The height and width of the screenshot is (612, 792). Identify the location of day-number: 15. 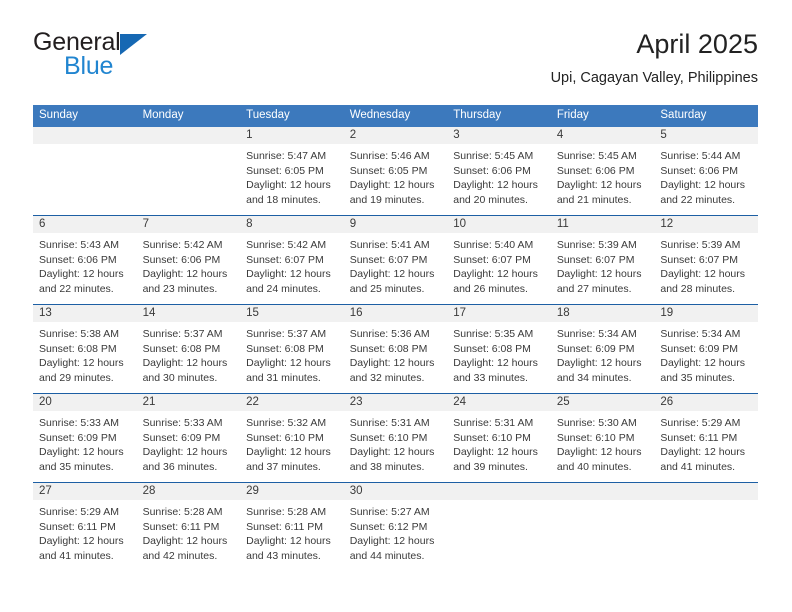
(292, 313).